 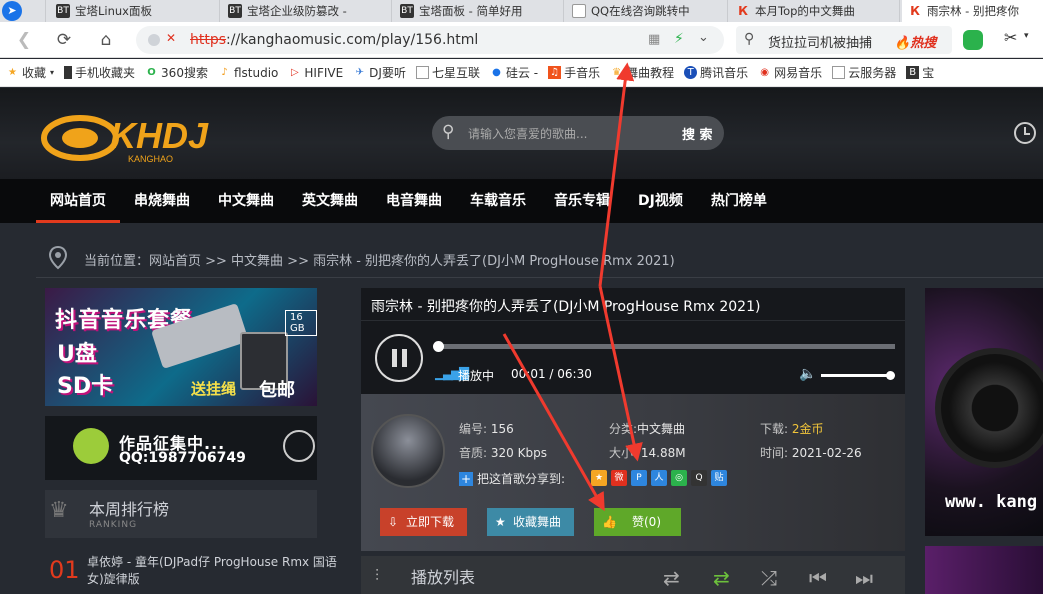 I want to click on clock-icon, so click(x=1025, y=133).